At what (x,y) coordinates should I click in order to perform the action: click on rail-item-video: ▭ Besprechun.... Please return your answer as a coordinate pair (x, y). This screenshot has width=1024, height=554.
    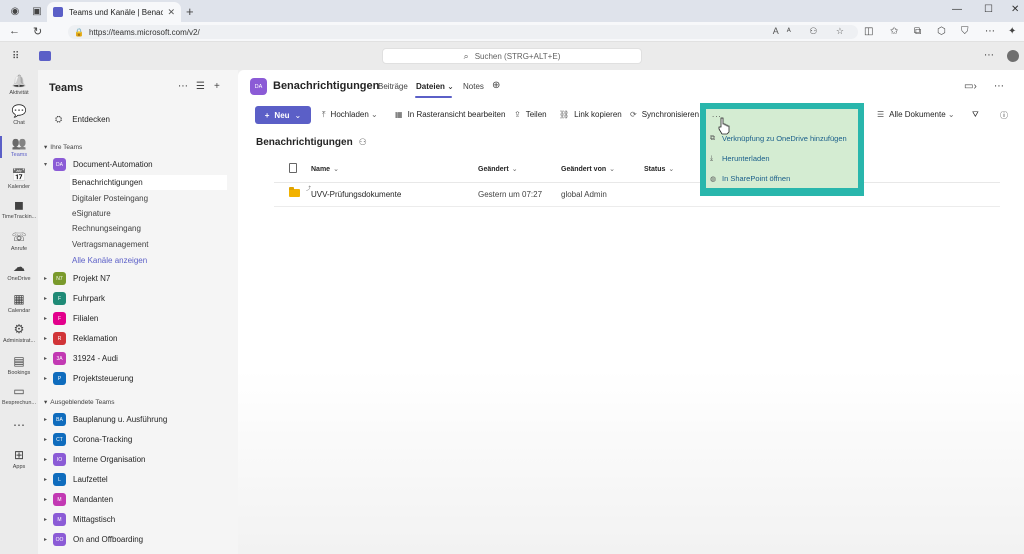
    Looking at the image, I should click on (19, 399).